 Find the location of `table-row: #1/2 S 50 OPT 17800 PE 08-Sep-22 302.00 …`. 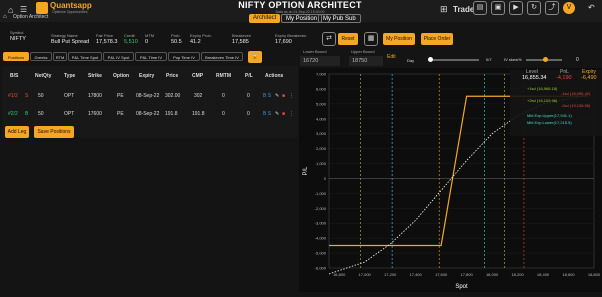

table-row: #1/2 S 50 OPT 17800 PE 08-Sep-22 302.00 … is located at coordinates (148, 98).